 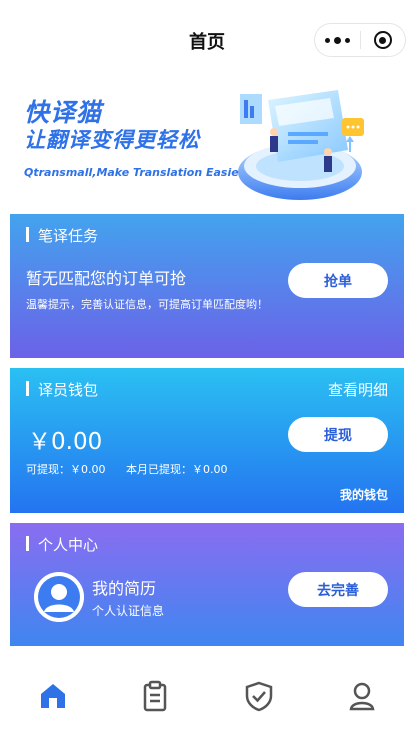 I want to click on tab-orders, so click(x=155, y=696).